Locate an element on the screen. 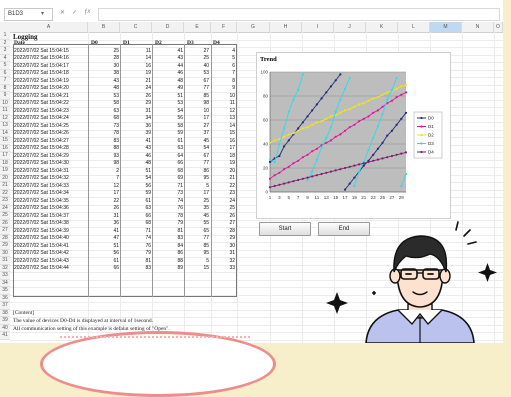 This screenshot has height=397, width=511. value-cell: 11 is located at coordinates (137, 51).